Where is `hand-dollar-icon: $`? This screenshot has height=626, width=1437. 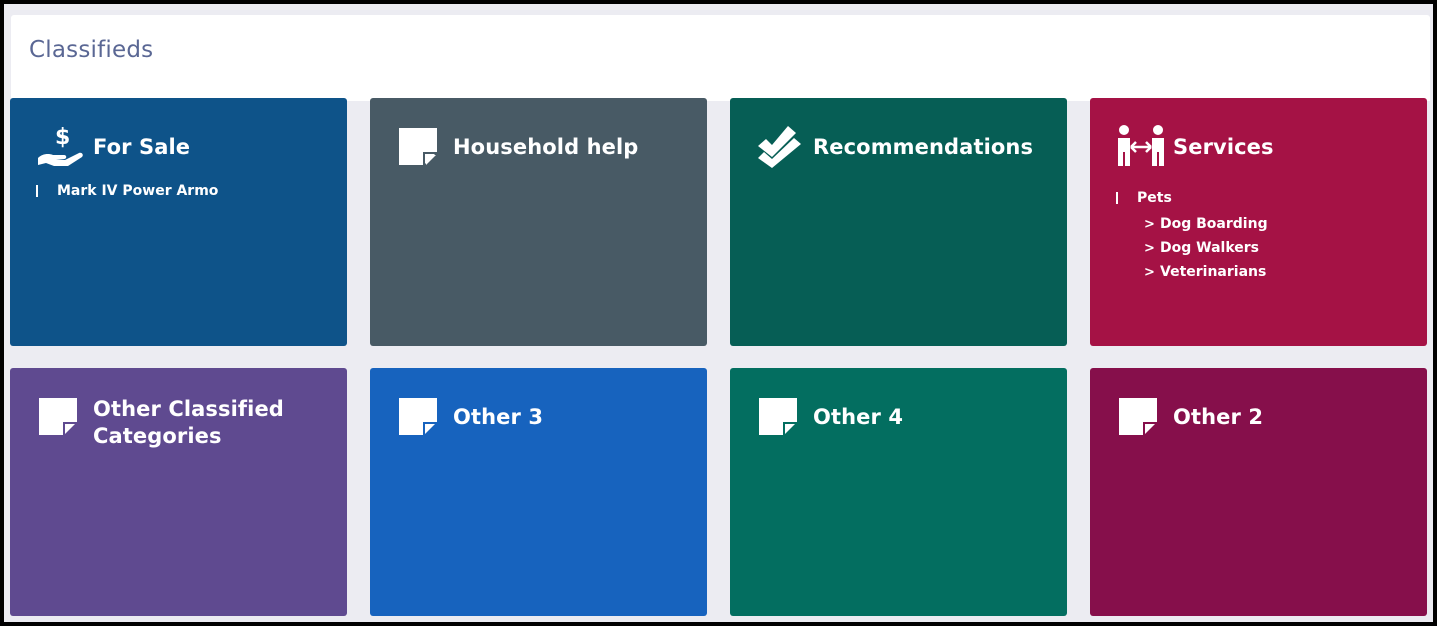 hand-dollar-icon: $ is located at coordinates (60, 145).